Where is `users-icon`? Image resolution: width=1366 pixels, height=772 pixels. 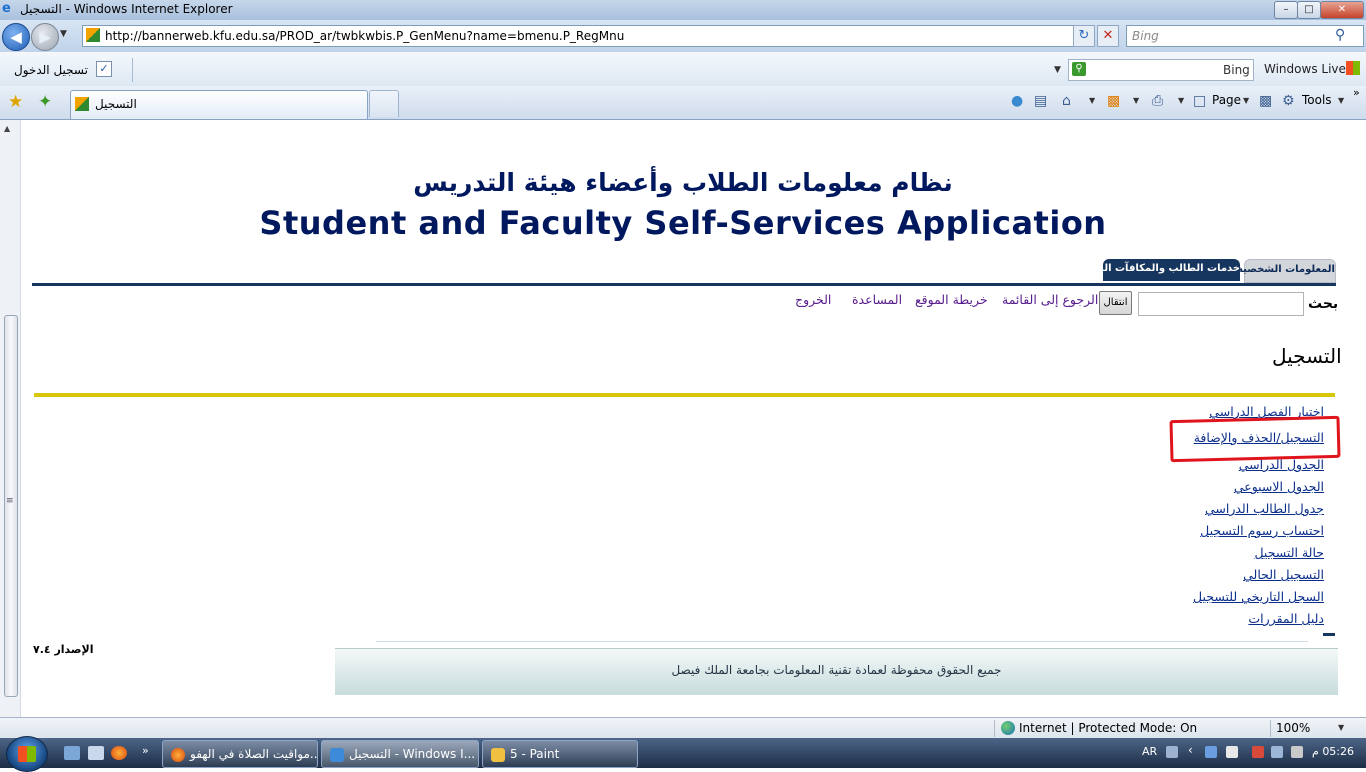 users-icon is located at coordinates (1211, 752).